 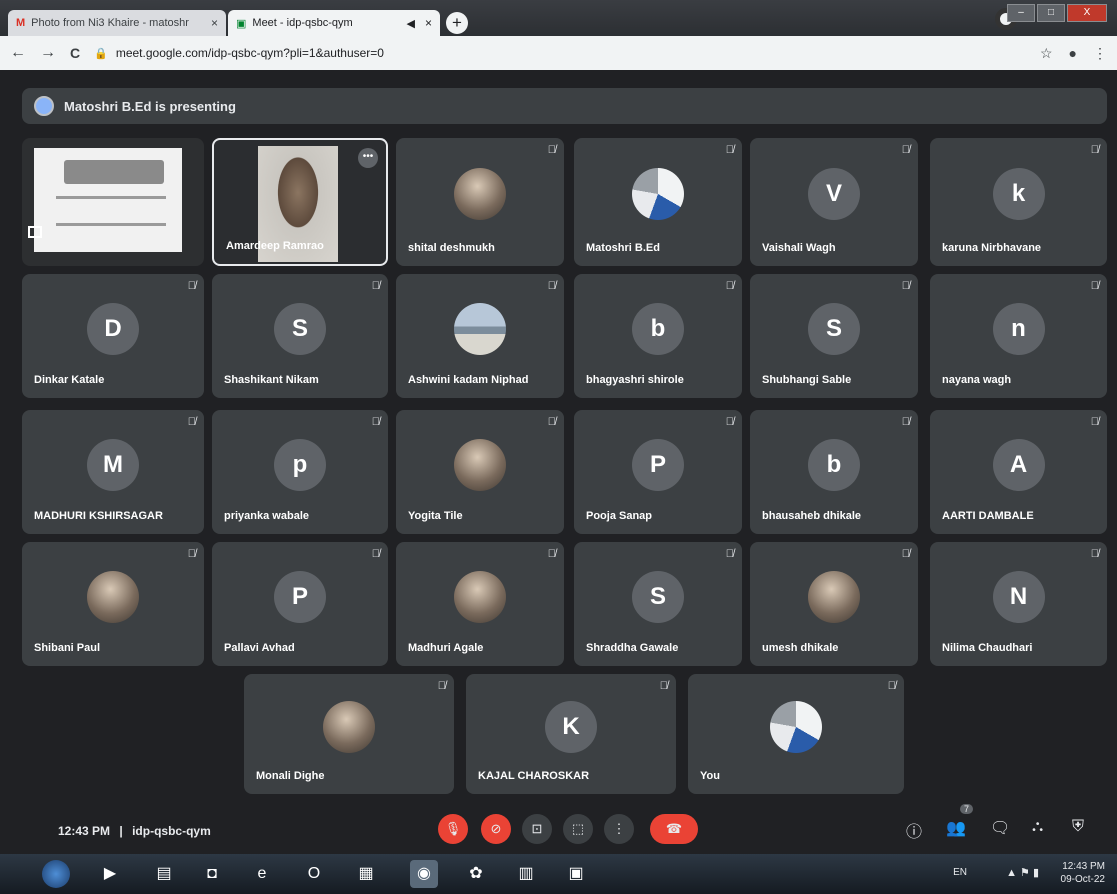 I want to click on reload-button: C, so click(x=75, y=53).